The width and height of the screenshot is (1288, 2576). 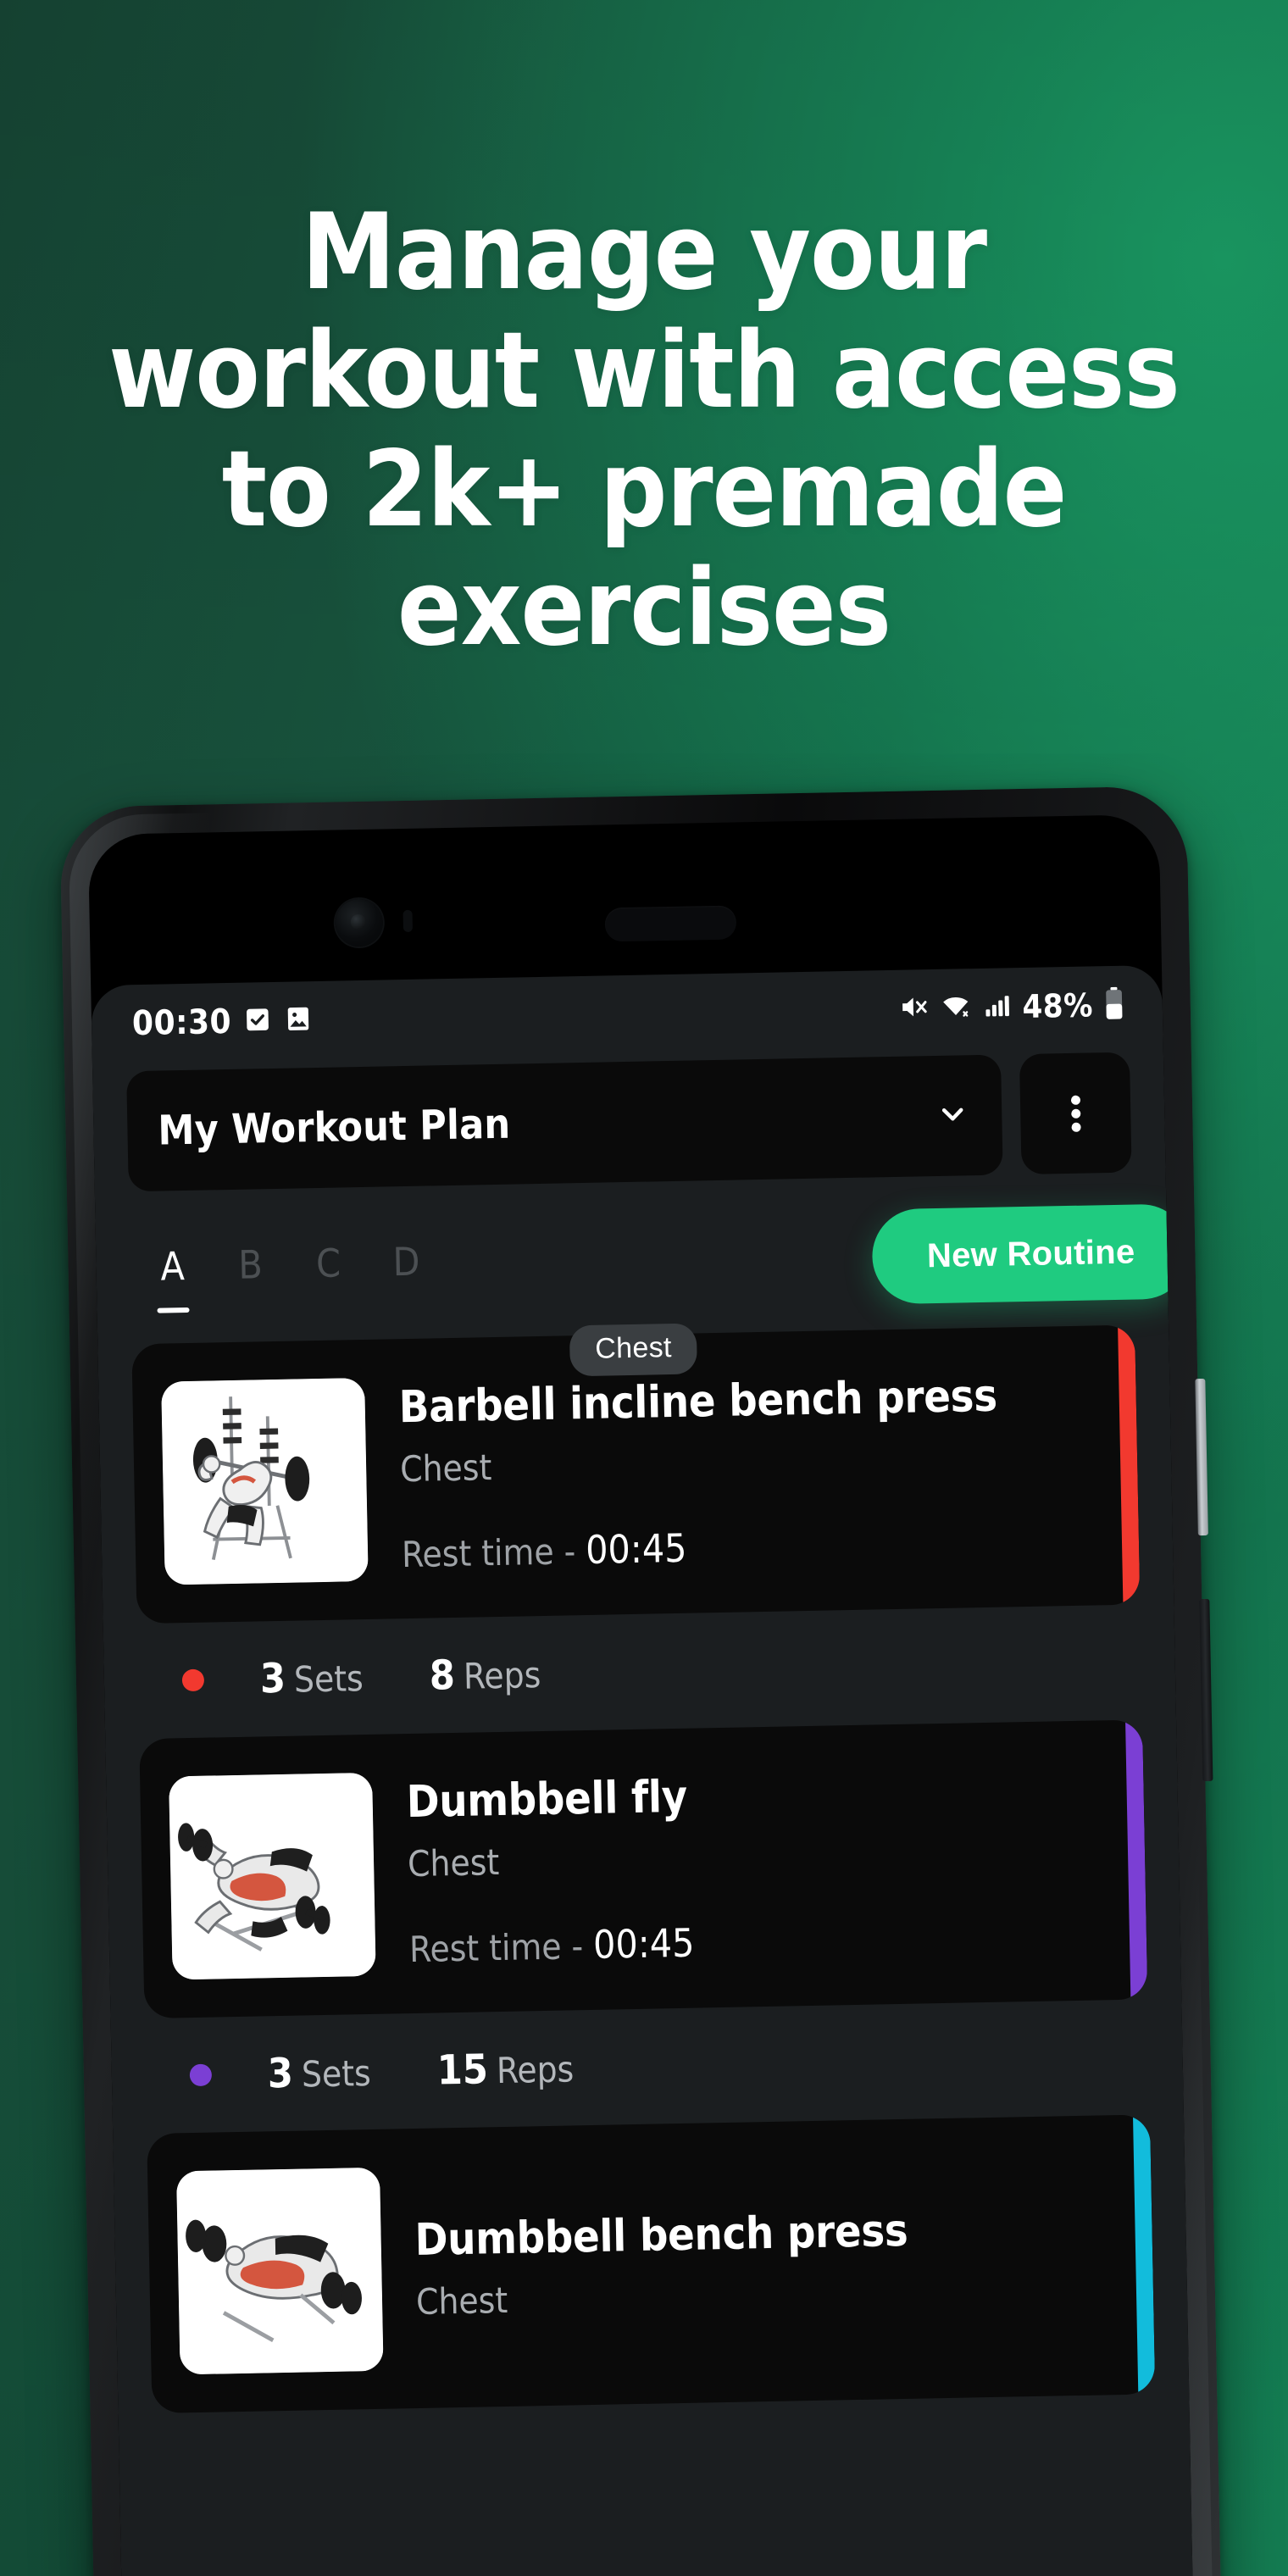 What do you see at coordinates (408, 921) in the screenshot?
I see `proximity-sensor-icon` at bounding box center [408, 921].